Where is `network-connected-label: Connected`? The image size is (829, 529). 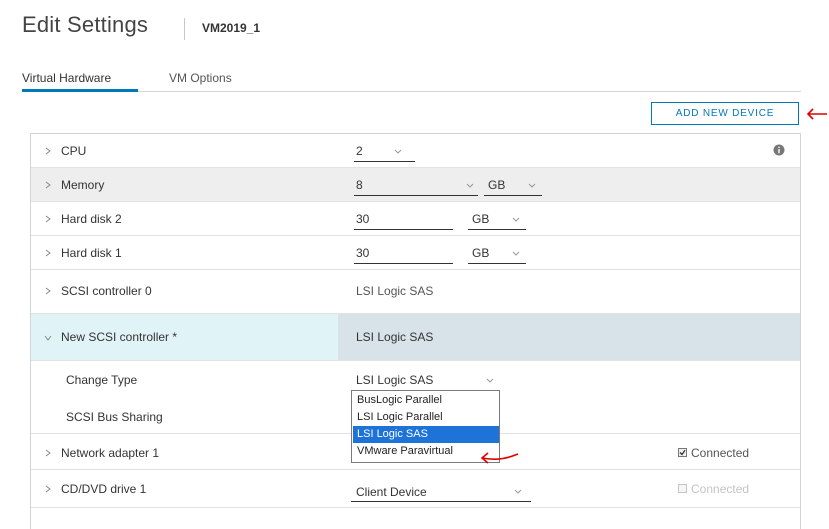
network-connected-label: Connected is located at coordinates (720, 453).